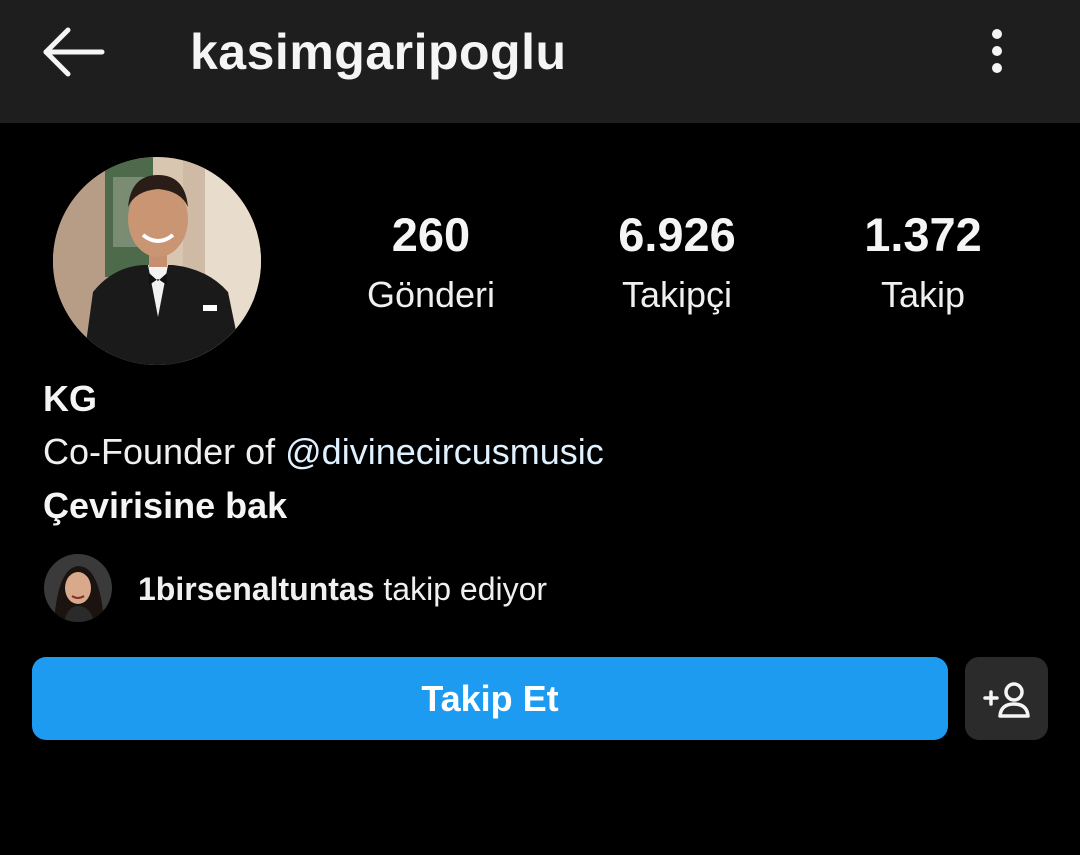 Image resolution: width=1080 pixels, height=855 pixels. What do you see at coordinates (165, 506) in the screenshot?
I see `see-translation-link: Çevirisine bak` at bounding box center [165, 506].